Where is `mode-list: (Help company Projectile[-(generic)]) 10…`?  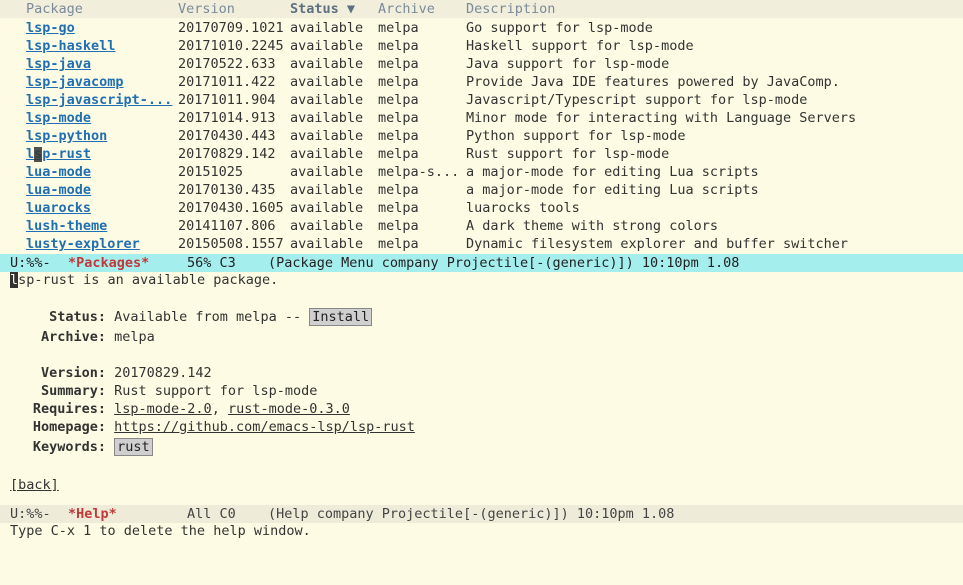 mode-list: (Help company Projectile[-(generic)]) 10… is located at coordinates (471, 514).